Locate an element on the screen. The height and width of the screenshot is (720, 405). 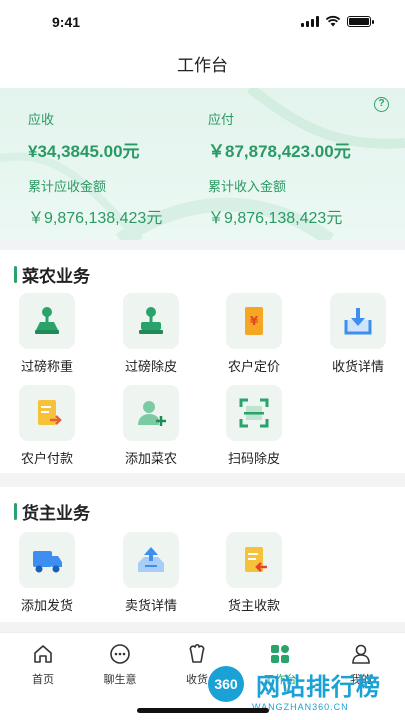
status-icons is located at coordinates (337, 21).